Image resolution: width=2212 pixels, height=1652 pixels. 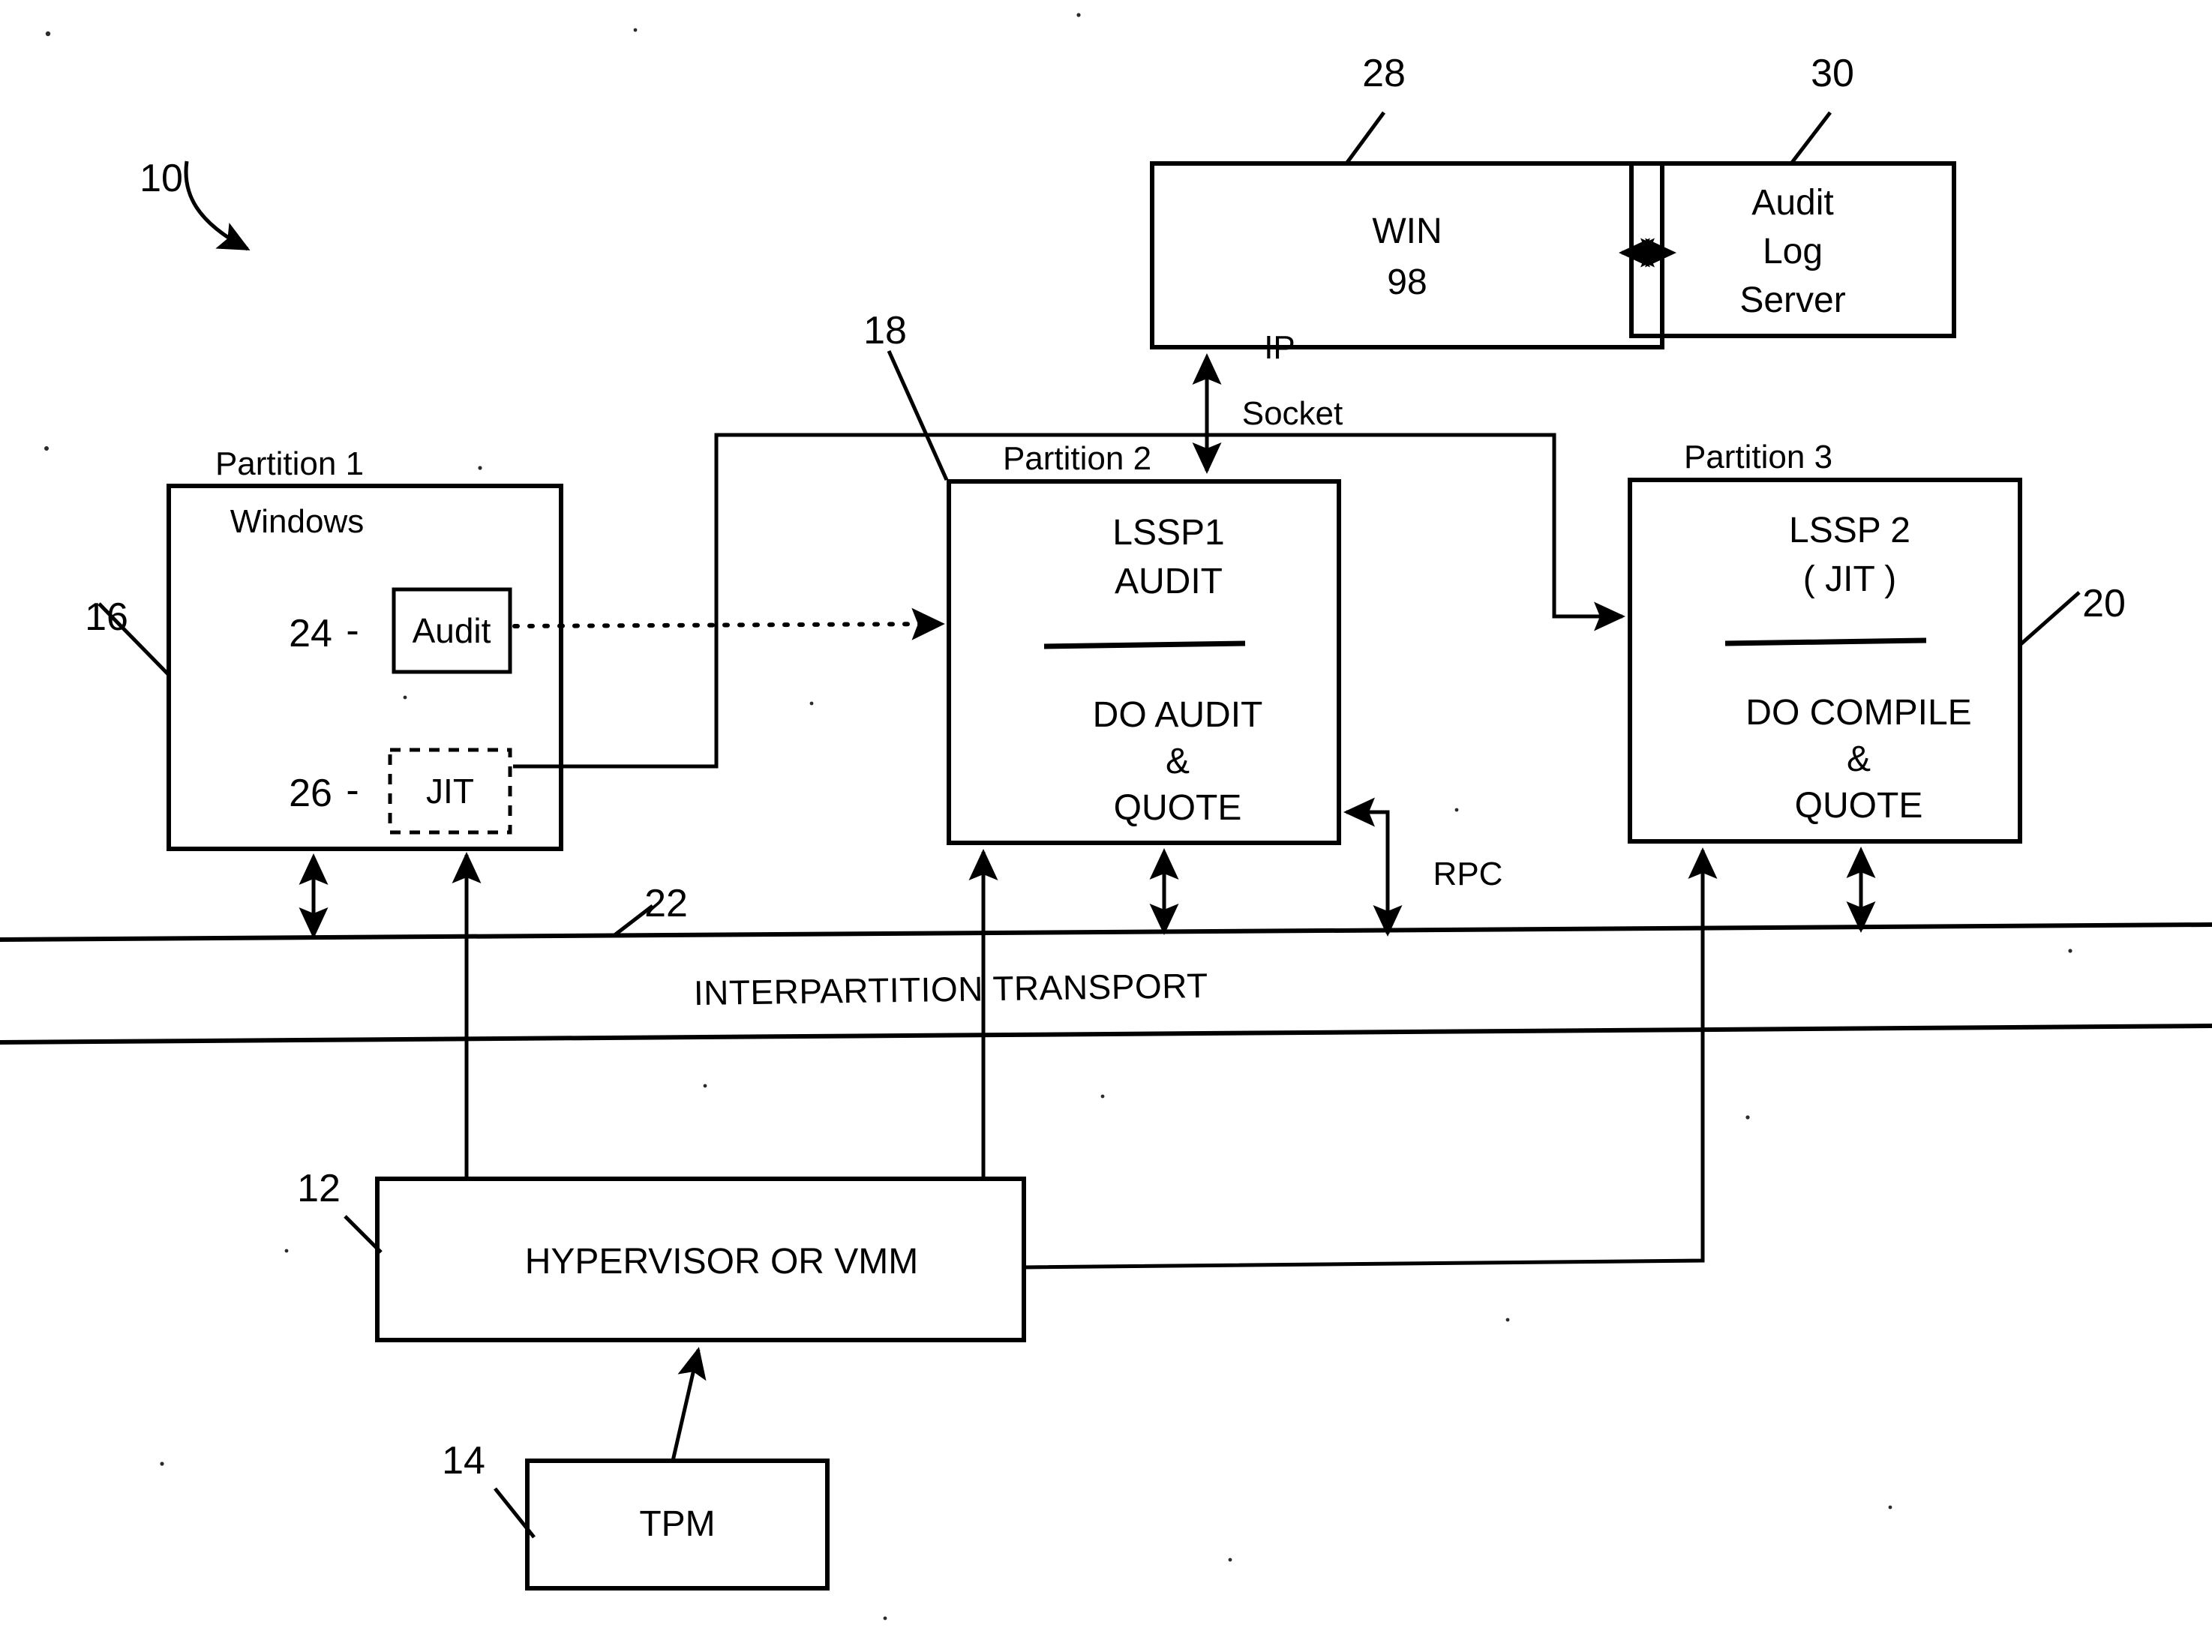 What do you see at coordinates (161, 178) in the screenshot?
I see `figure-ref-10: 10` at bounding box center [161, 178].